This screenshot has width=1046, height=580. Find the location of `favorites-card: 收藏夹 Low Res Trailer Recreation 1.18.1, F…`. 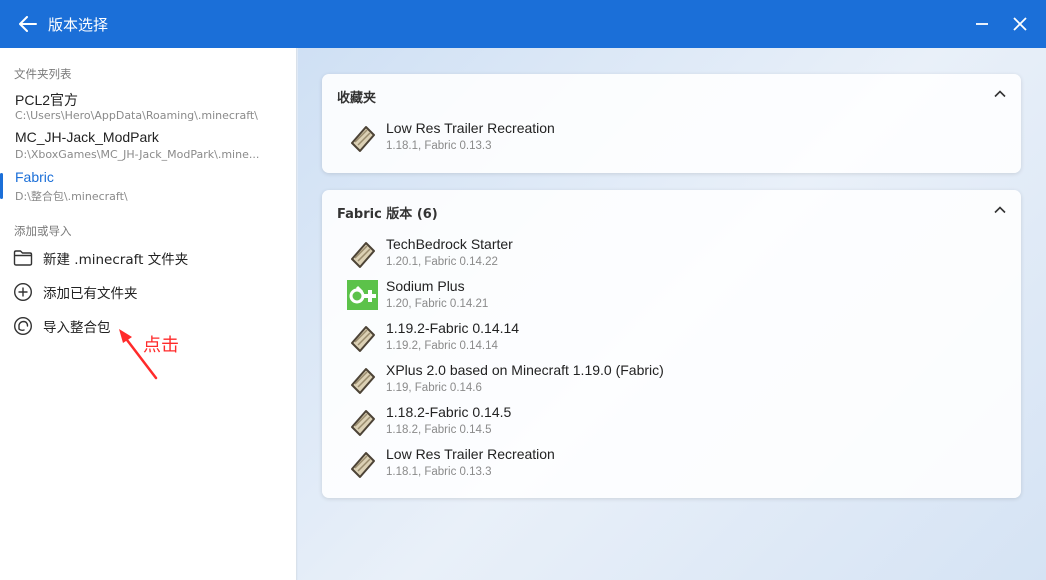

favorites-card: 收藏夹 Low Res Trailer Recreation 1.18.1, F… is located at coordinates (671, 123).